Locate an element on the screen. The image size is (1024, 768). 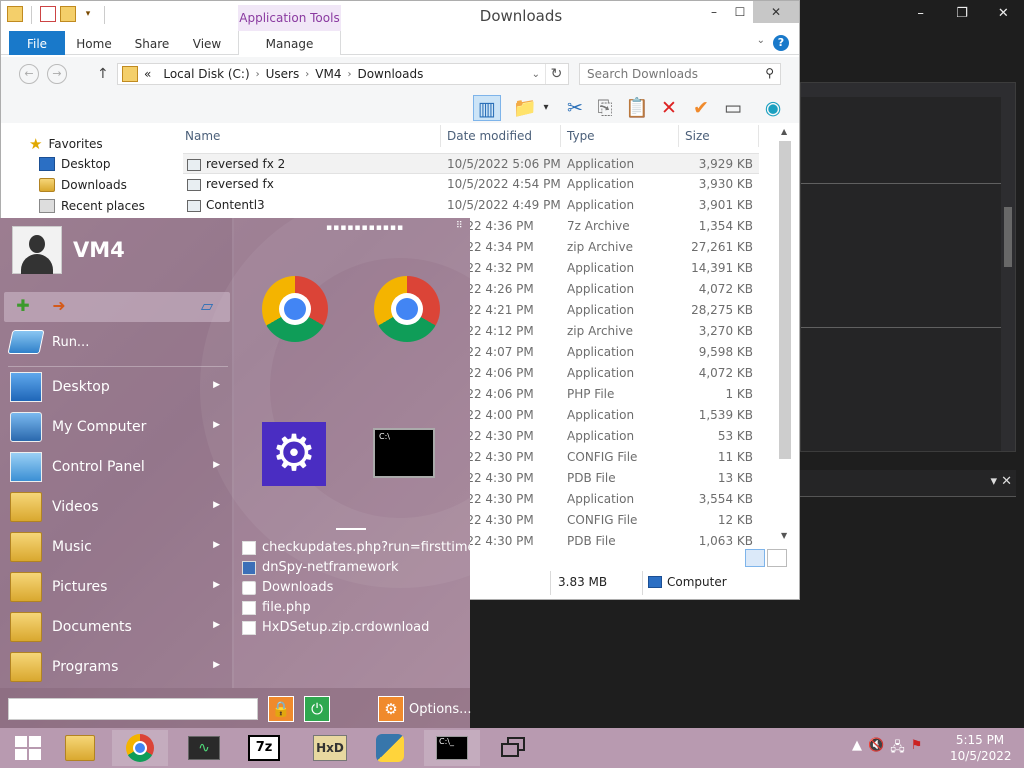
search-icon: ⚲ is located at coordinates (769, 73).